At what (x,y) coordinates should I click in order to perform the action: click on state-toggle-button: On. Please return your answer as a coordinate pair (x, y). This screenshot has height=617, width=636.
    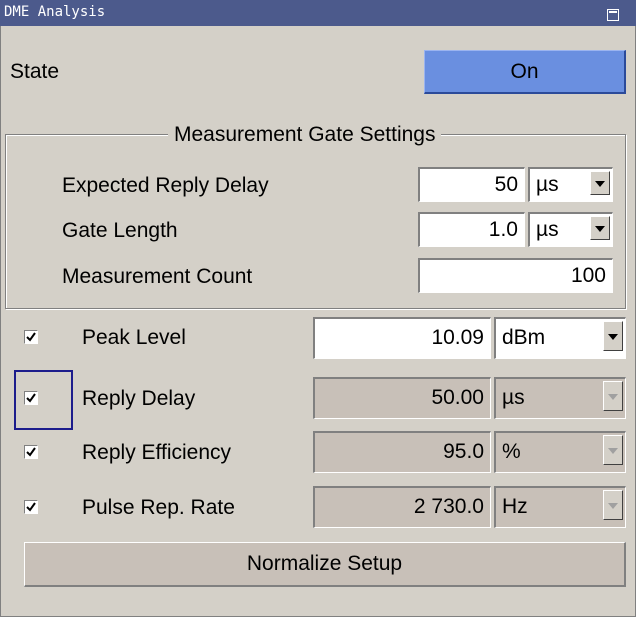
    Looking at the image, I should click on (525, 72).